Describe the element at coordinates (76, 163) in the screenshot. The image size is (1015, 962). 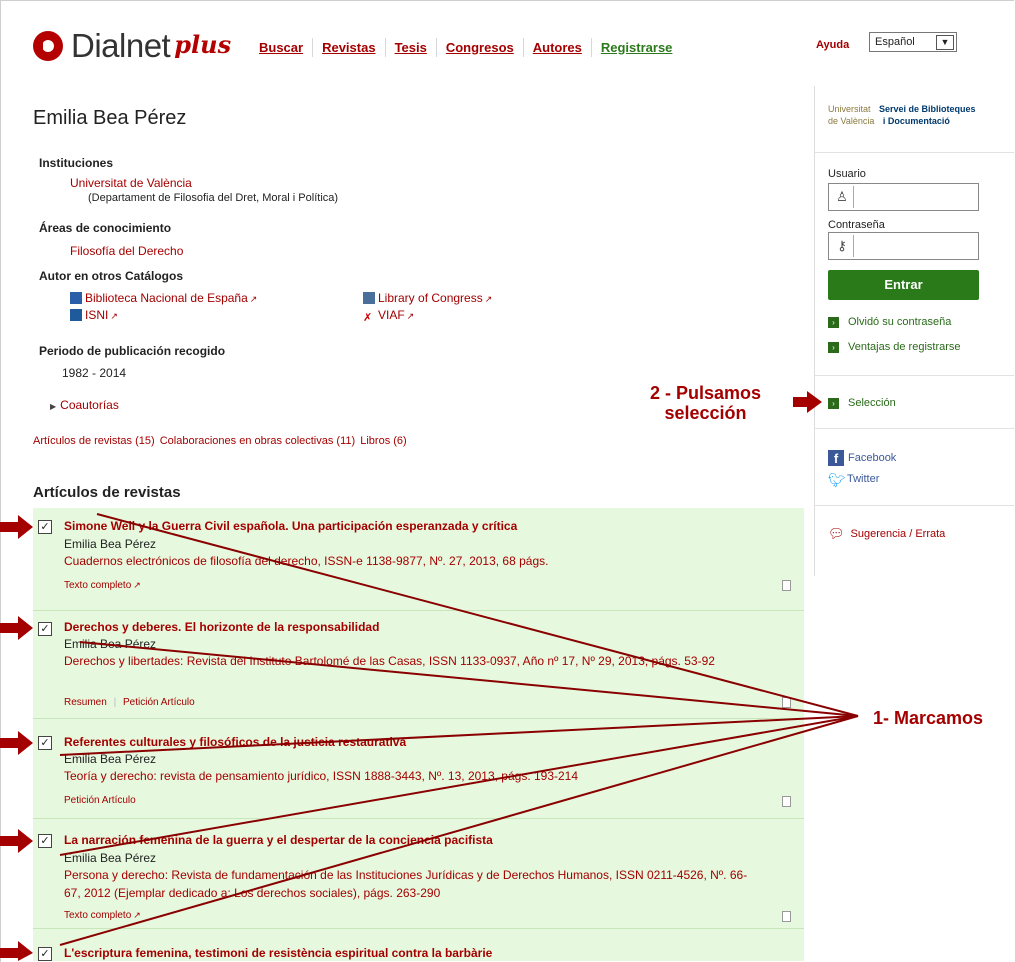
I see `institutions-label: Instituciones` at that location.